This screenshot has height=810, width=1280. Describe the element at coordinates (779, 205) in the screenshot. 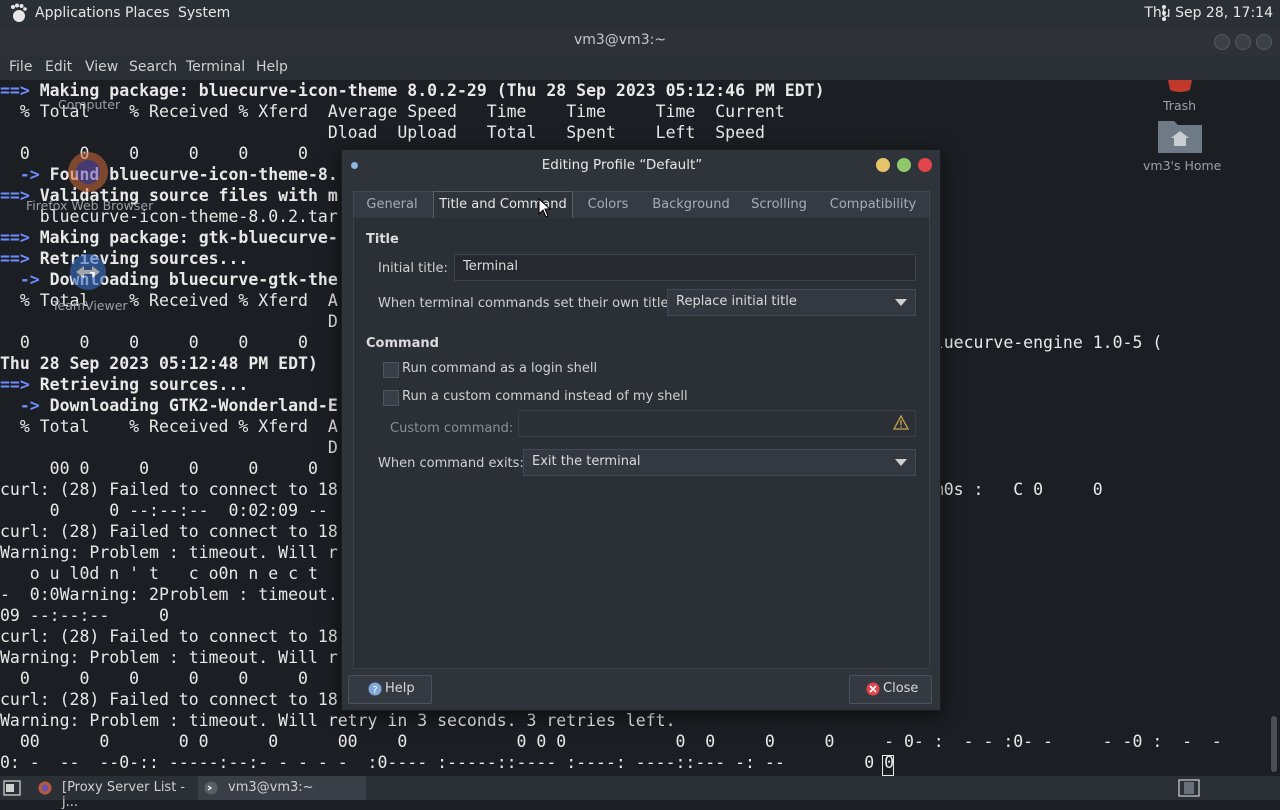

I see `tab-scrolling: Scrolling` at that location.